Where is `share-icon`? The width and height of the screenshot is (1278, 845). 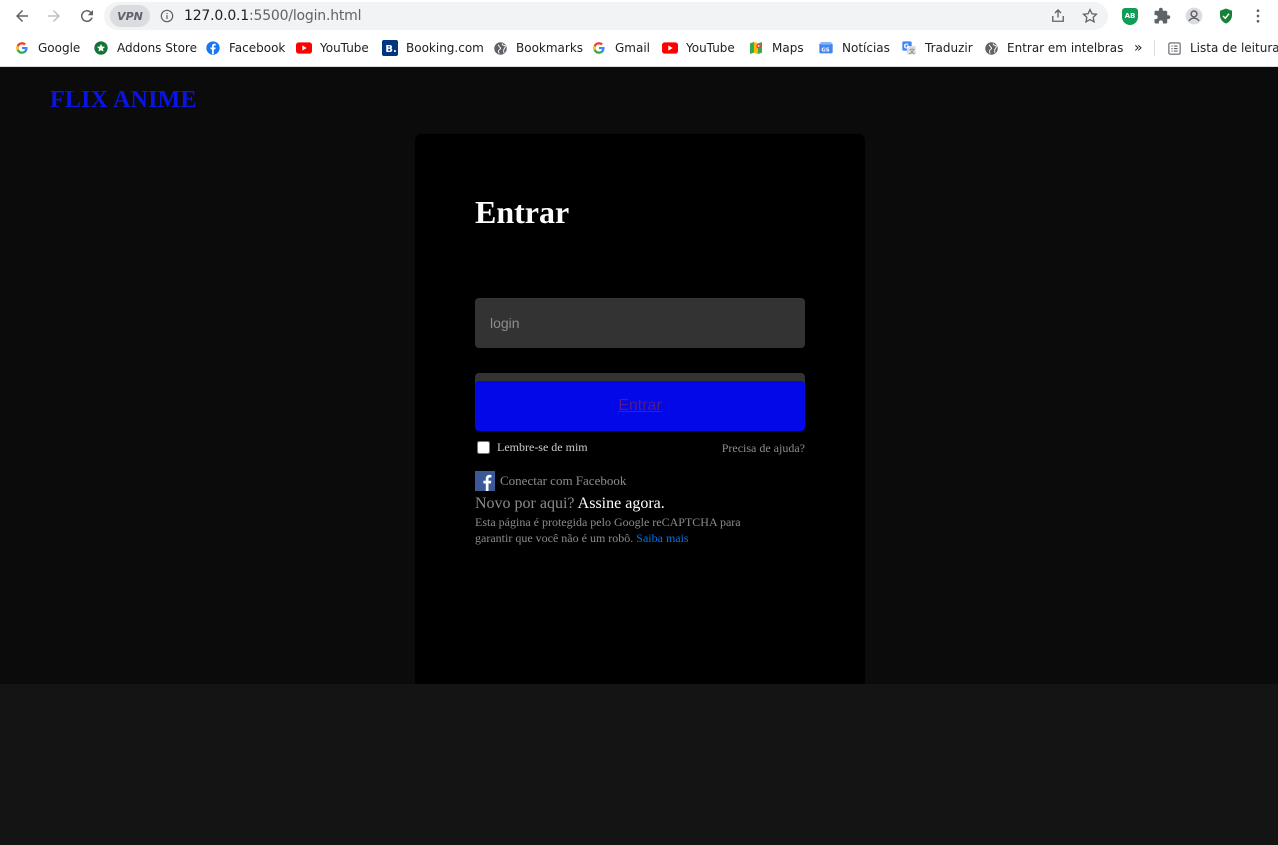
share-icon is located at coordinates (1058, 15).